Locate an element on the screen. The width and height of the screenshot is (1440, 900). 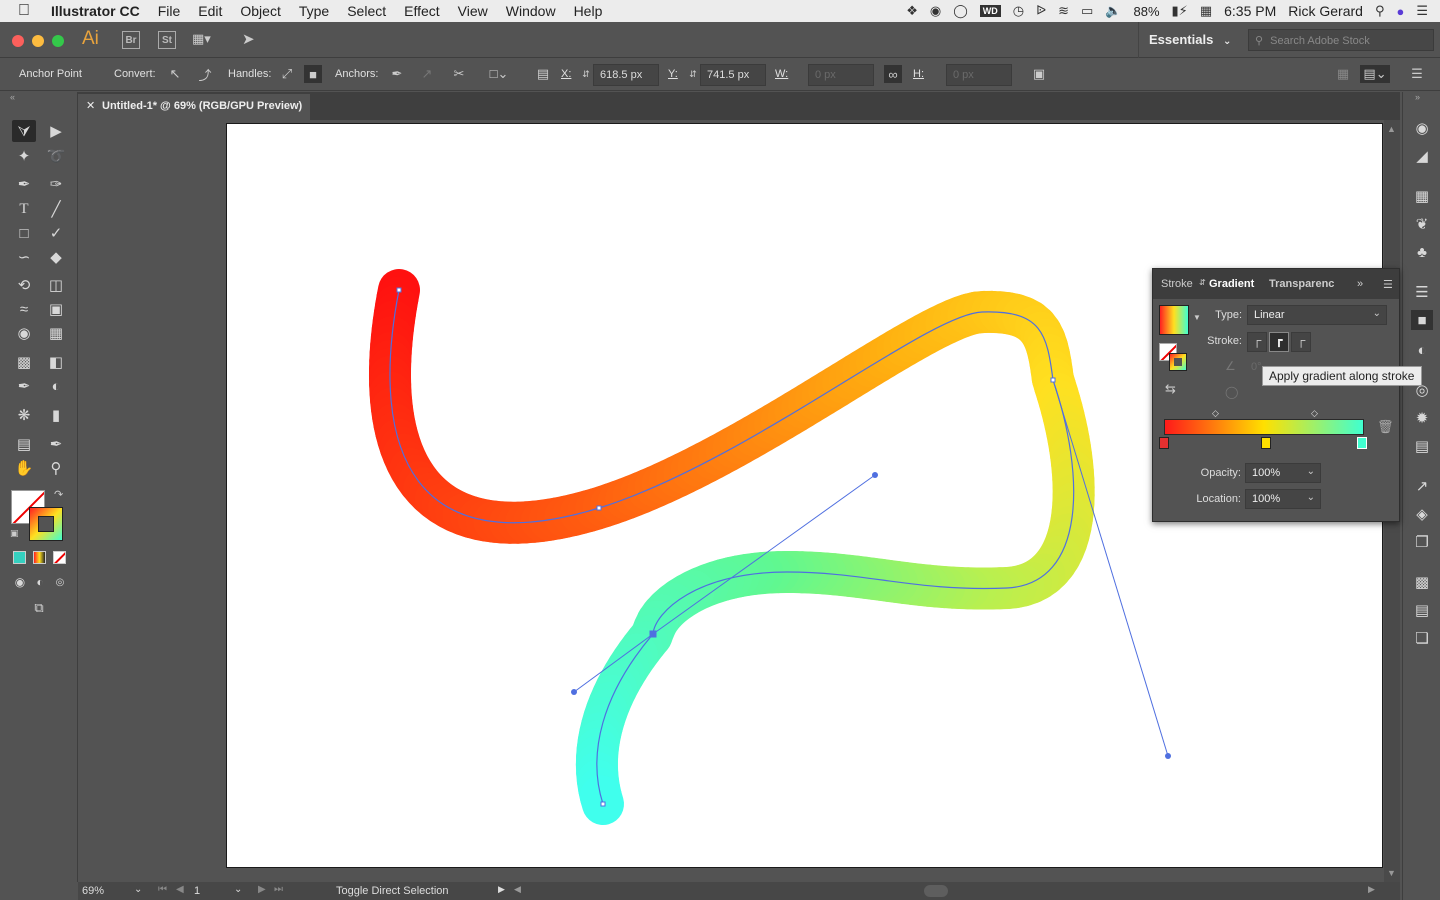
menu-object: Object is located at coordinates (260, 11).